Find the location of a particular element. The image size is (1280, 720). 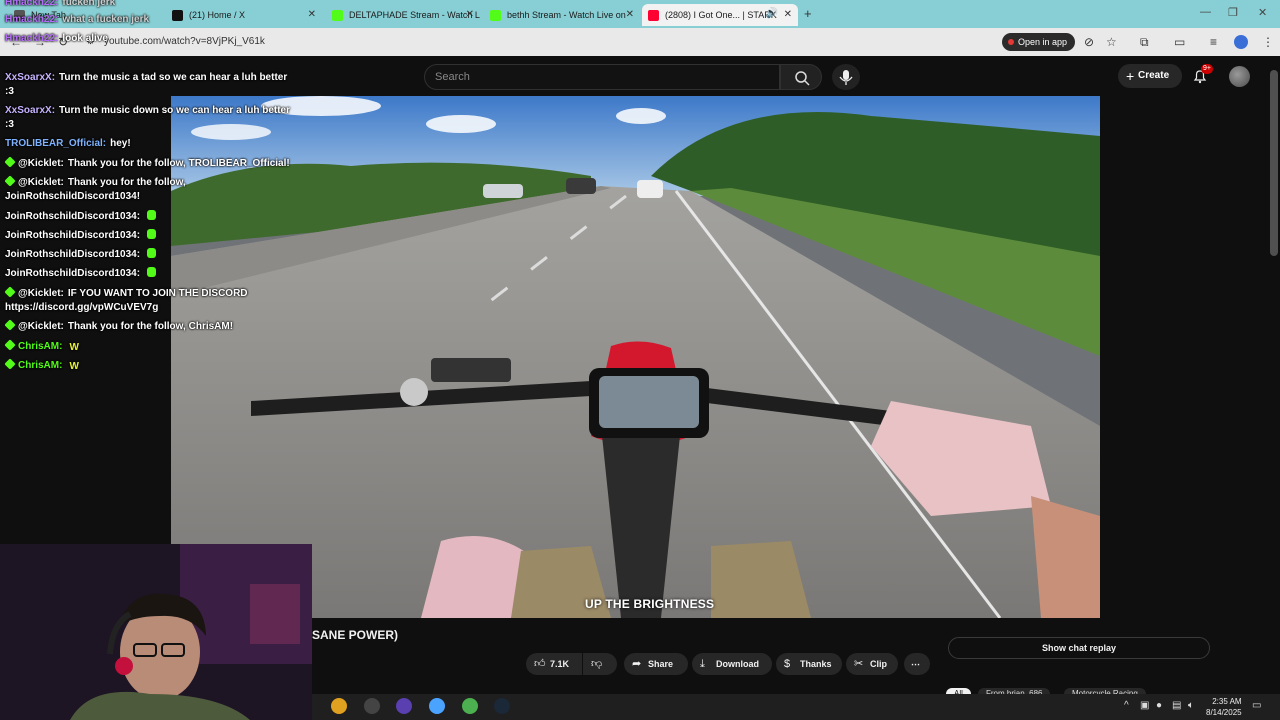

close-window-icon: ✕ is located at coordinates (1262, 12).